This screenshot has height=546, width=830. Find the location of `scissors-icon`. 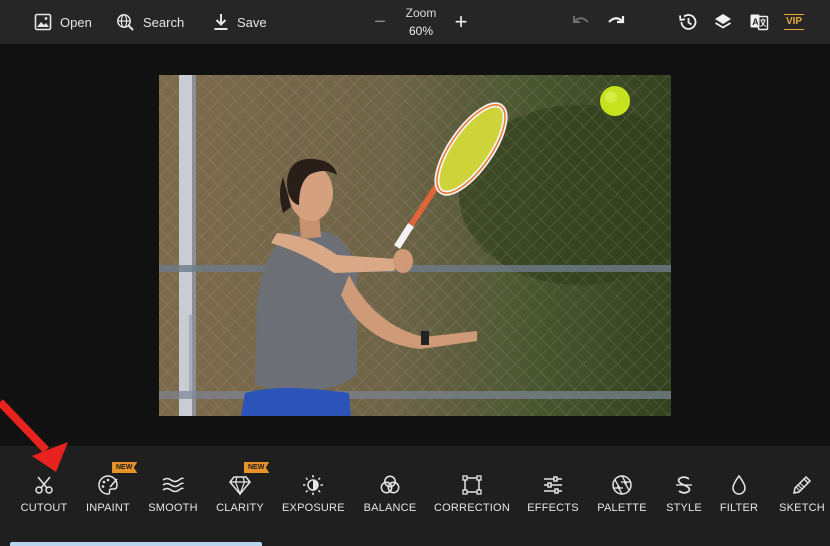

scissors-icon is located at coordinates (44, 485).